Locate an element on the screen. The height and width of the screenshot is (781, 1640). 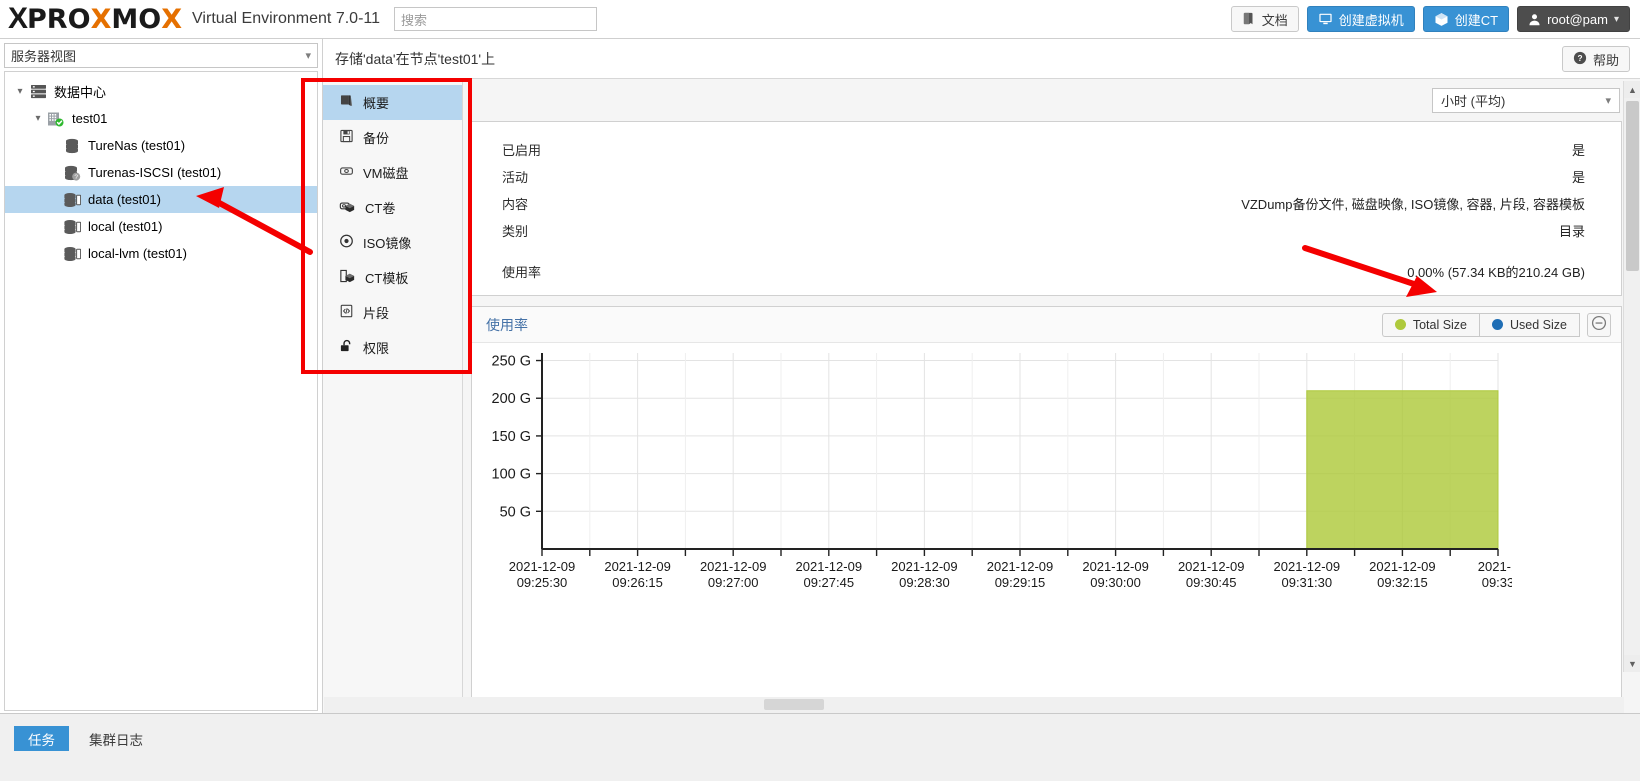
summary-icon is located at coordinates (346, 102).